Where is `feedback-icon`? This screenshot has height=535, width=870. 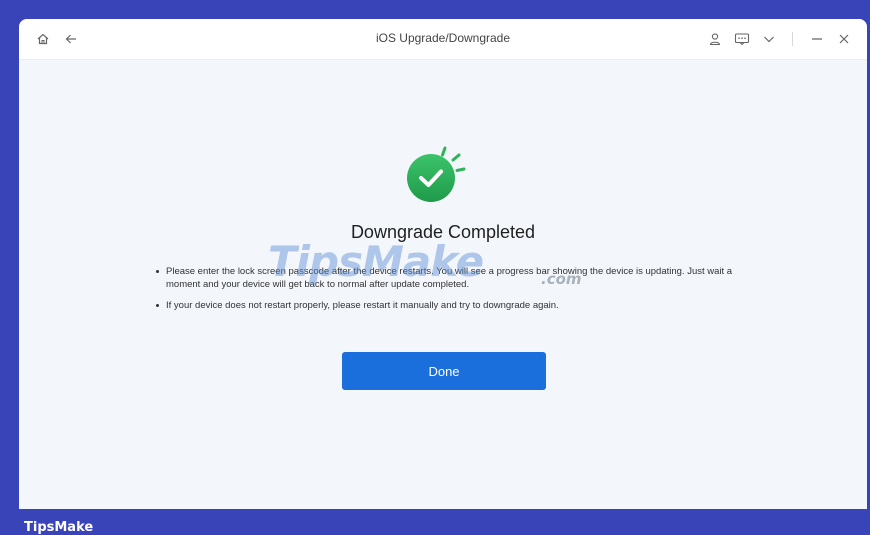 feedback-icon is located at coordinates (742, 39).